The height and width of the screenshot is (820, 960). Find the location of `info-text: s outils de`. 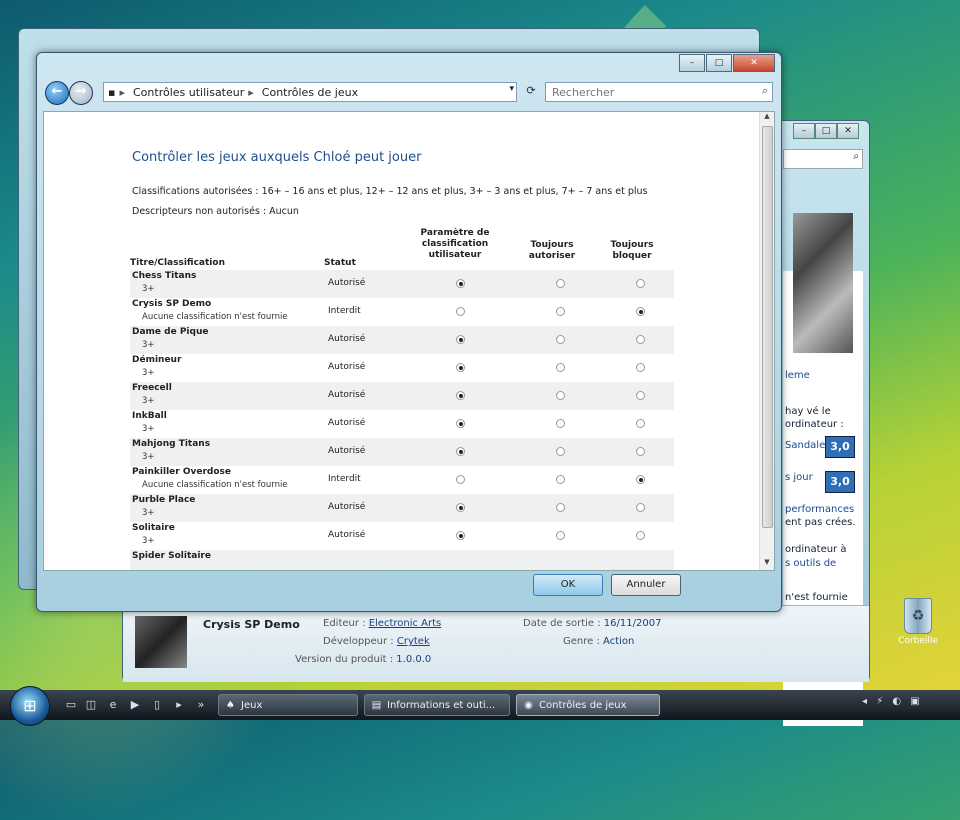

info-text: s outils de is located at coordinates (810, 563).